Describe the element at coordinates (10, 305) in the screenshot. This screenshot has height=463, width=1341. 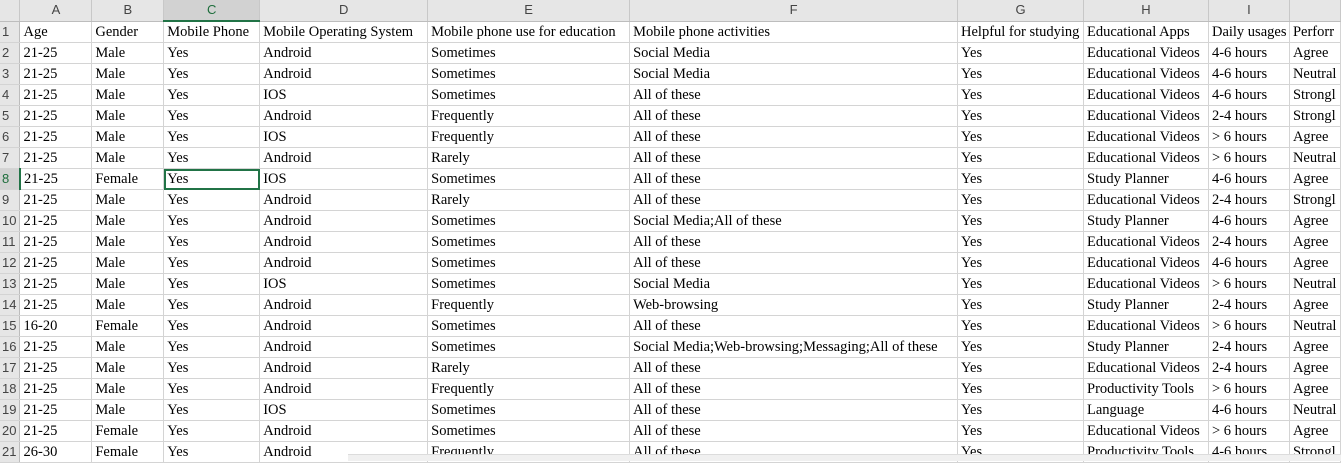
I see `row-header-14: 14` at that location.